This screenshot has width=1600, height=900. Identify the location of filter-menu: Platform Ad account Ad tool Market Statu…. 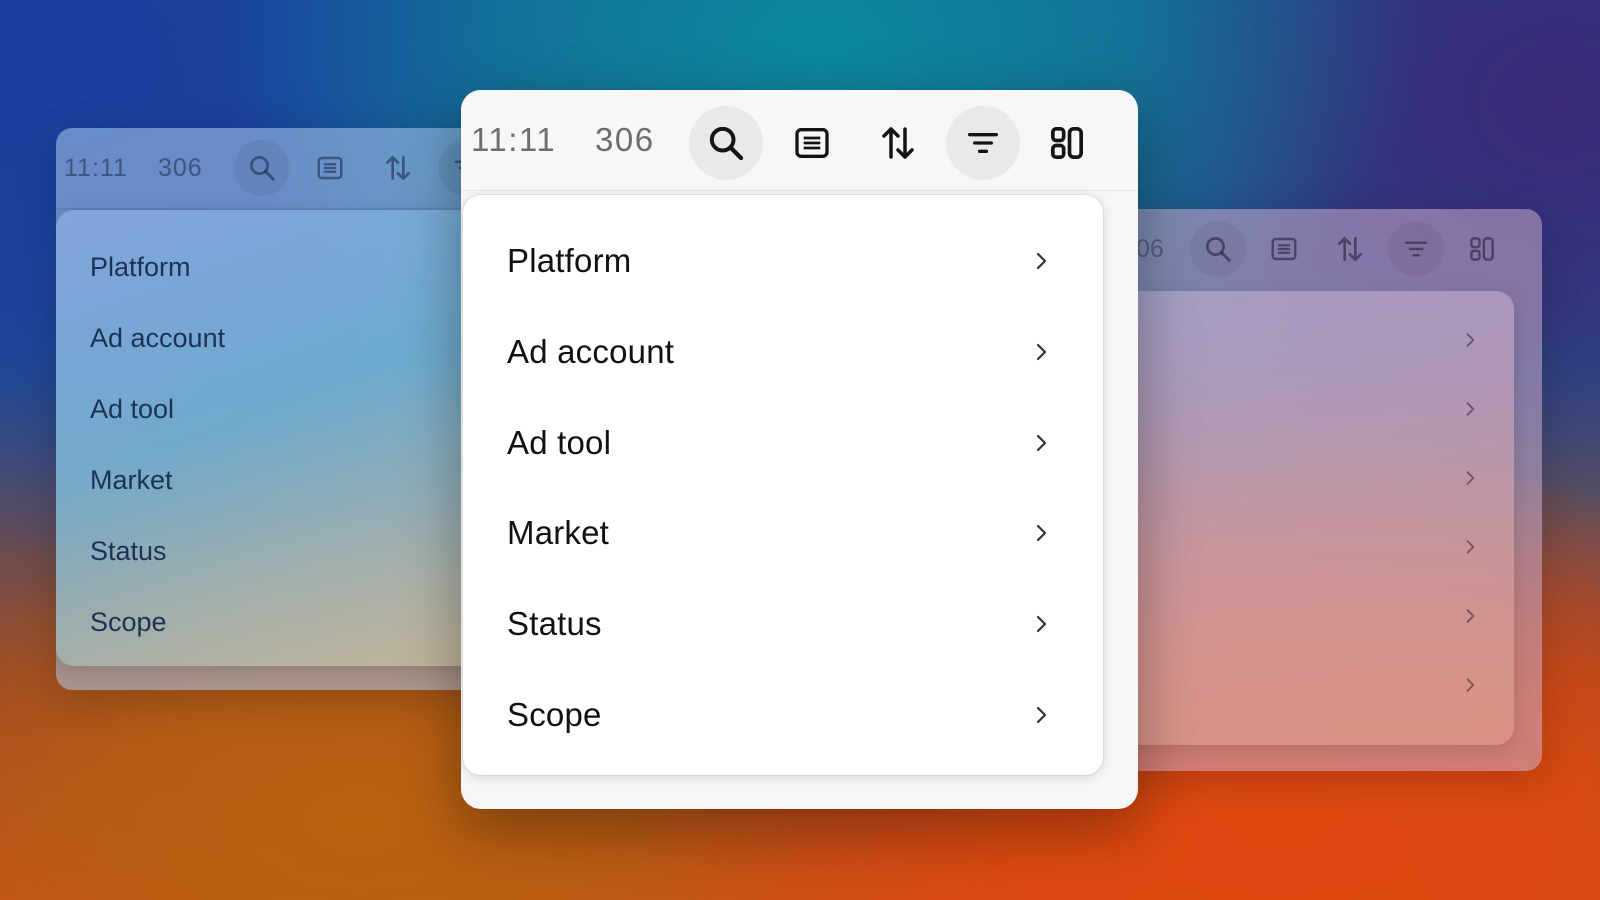
(266, 438).